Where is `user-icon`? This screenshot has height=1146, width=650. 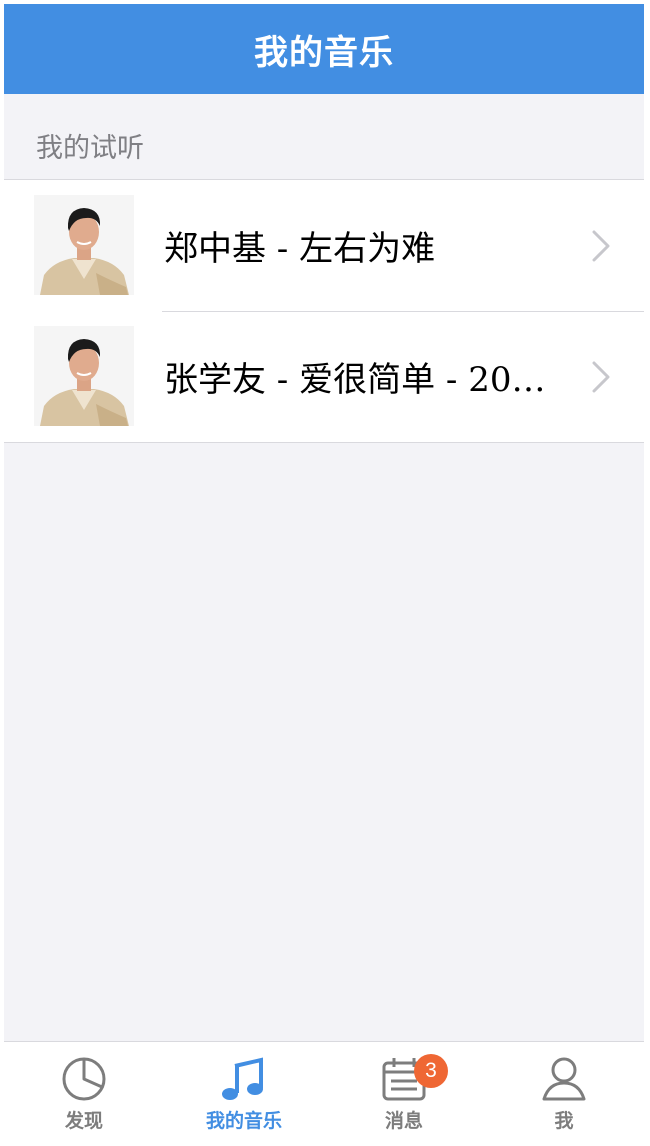
user-icon is located at coordinates (564, 1079).